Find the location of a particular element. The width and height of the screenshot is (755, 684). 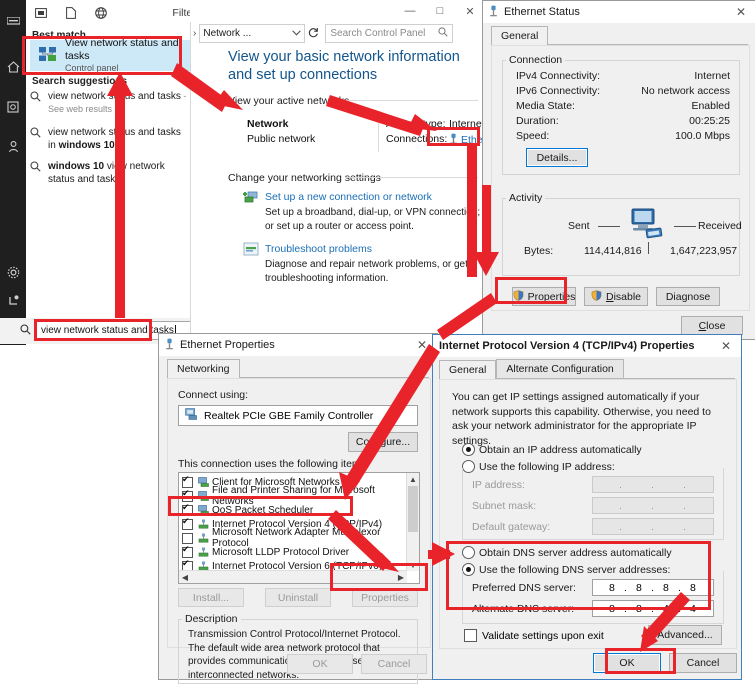

activity-group-label: Activity is located at coordinates (526, 198).